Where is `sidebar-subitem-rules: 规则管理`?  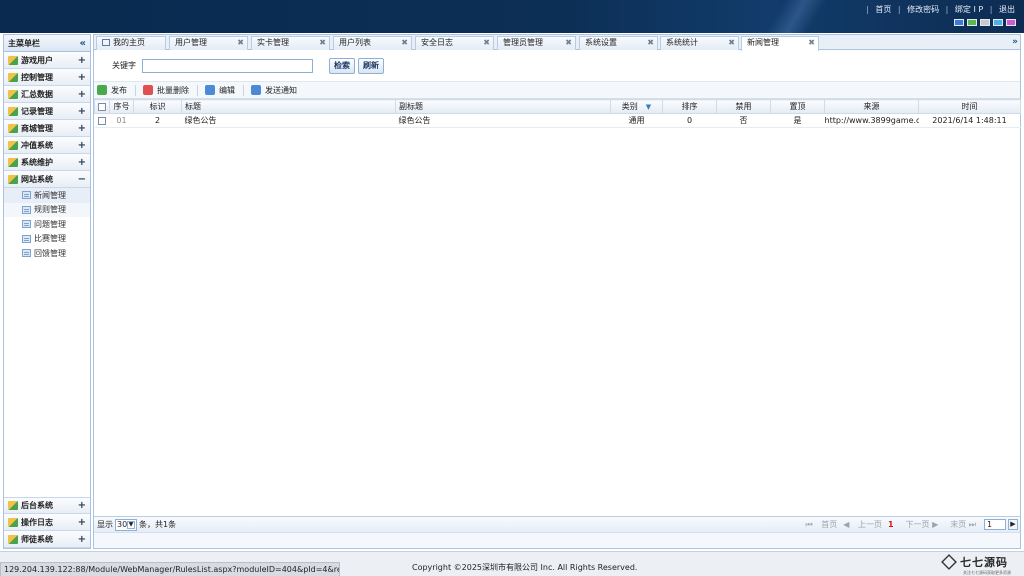
sidebar-subitem-rules: 规则管理 is located at coordinates (47, 209).